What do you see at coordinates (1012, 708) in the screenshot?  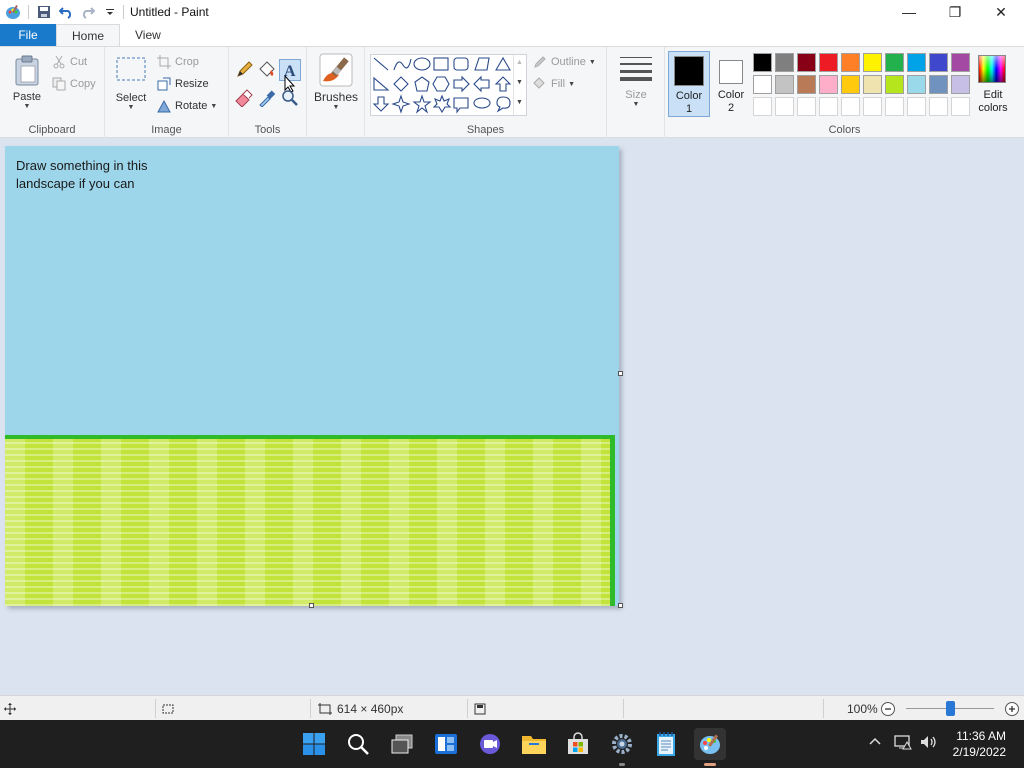 I see `zoom-in-button` at bounding box center [1012, 708].